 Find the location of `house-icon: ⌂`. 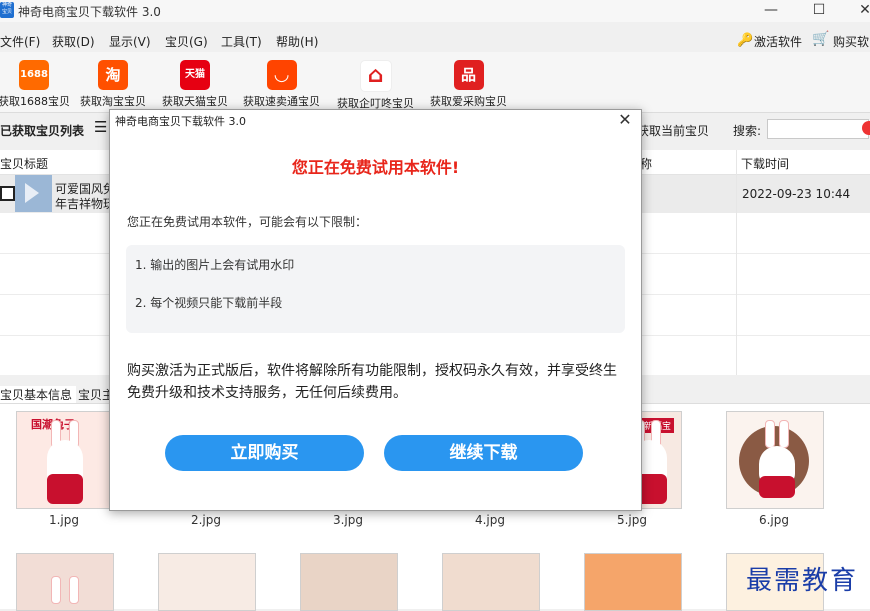

house-icon: ⌂ is located at coordinates (375, 76).